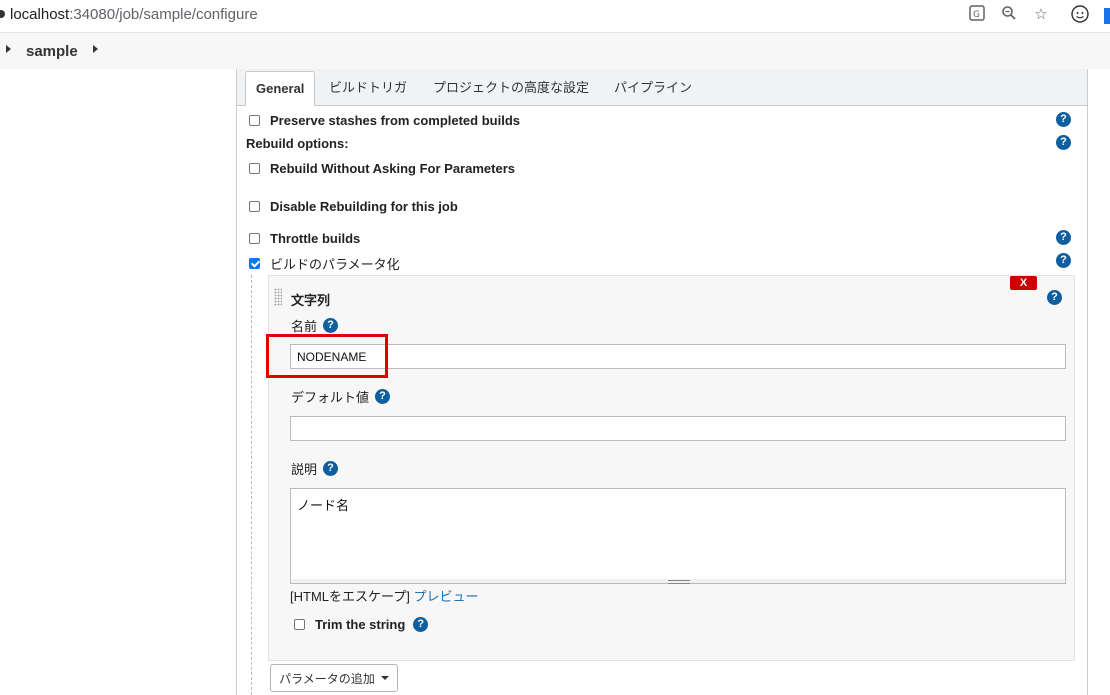  I want to click on drag-handle-icon, so click(278, 297).